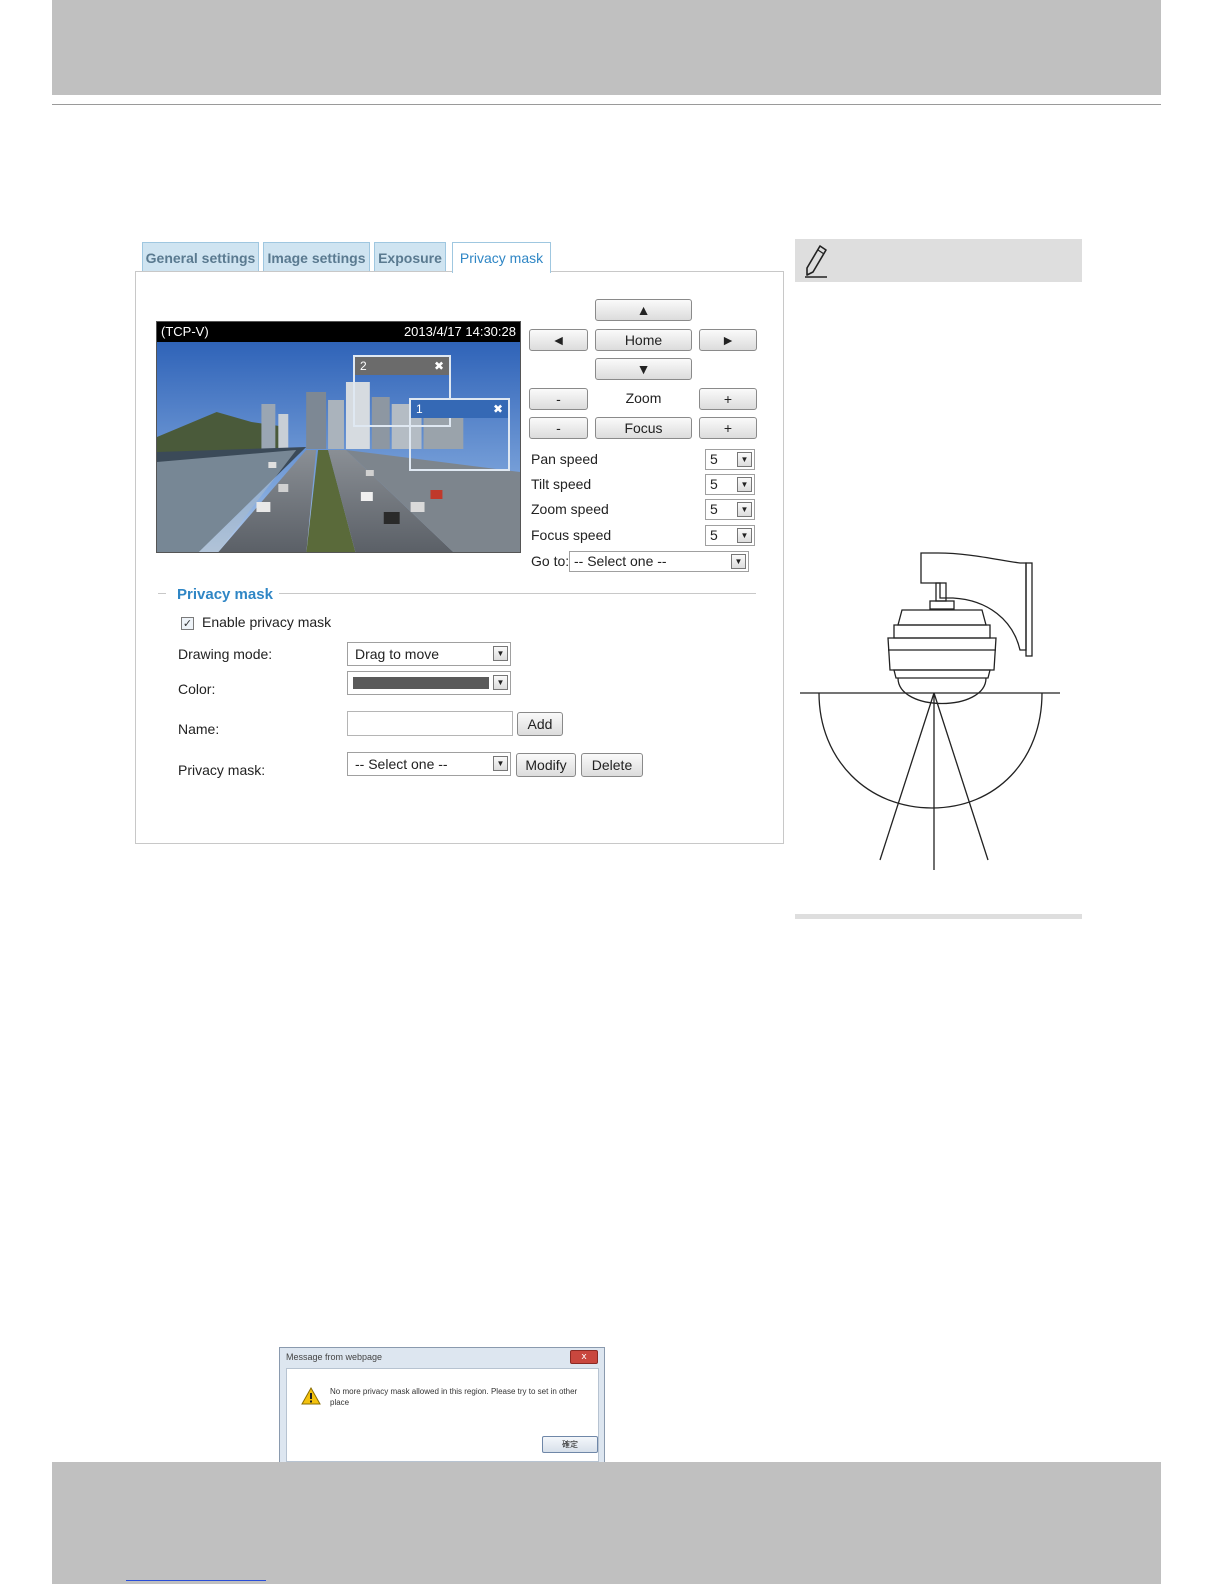  What do you see at coordinates (196, 1580) in the screenshot?
I see `footer-link-underline` at bounding box center [196, 1580].